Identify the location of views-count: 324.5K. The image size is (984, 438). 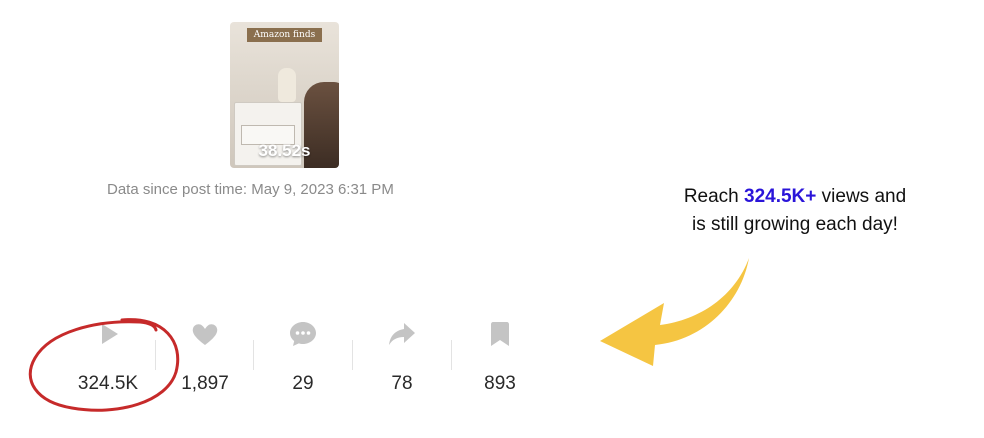
(108, 383).